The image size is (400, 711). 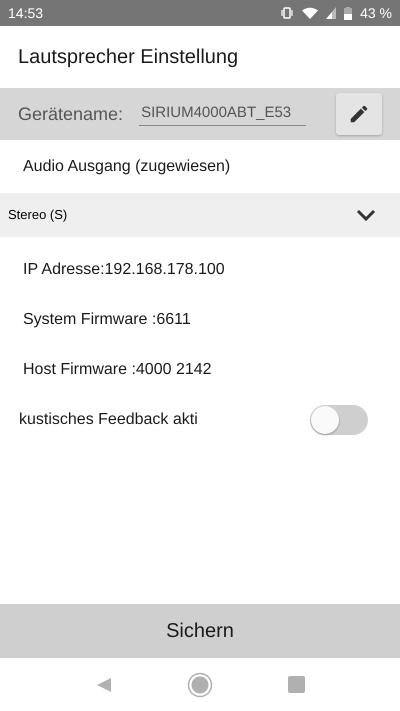 I want to click on pencil-icon, so click(x=359, y=114).